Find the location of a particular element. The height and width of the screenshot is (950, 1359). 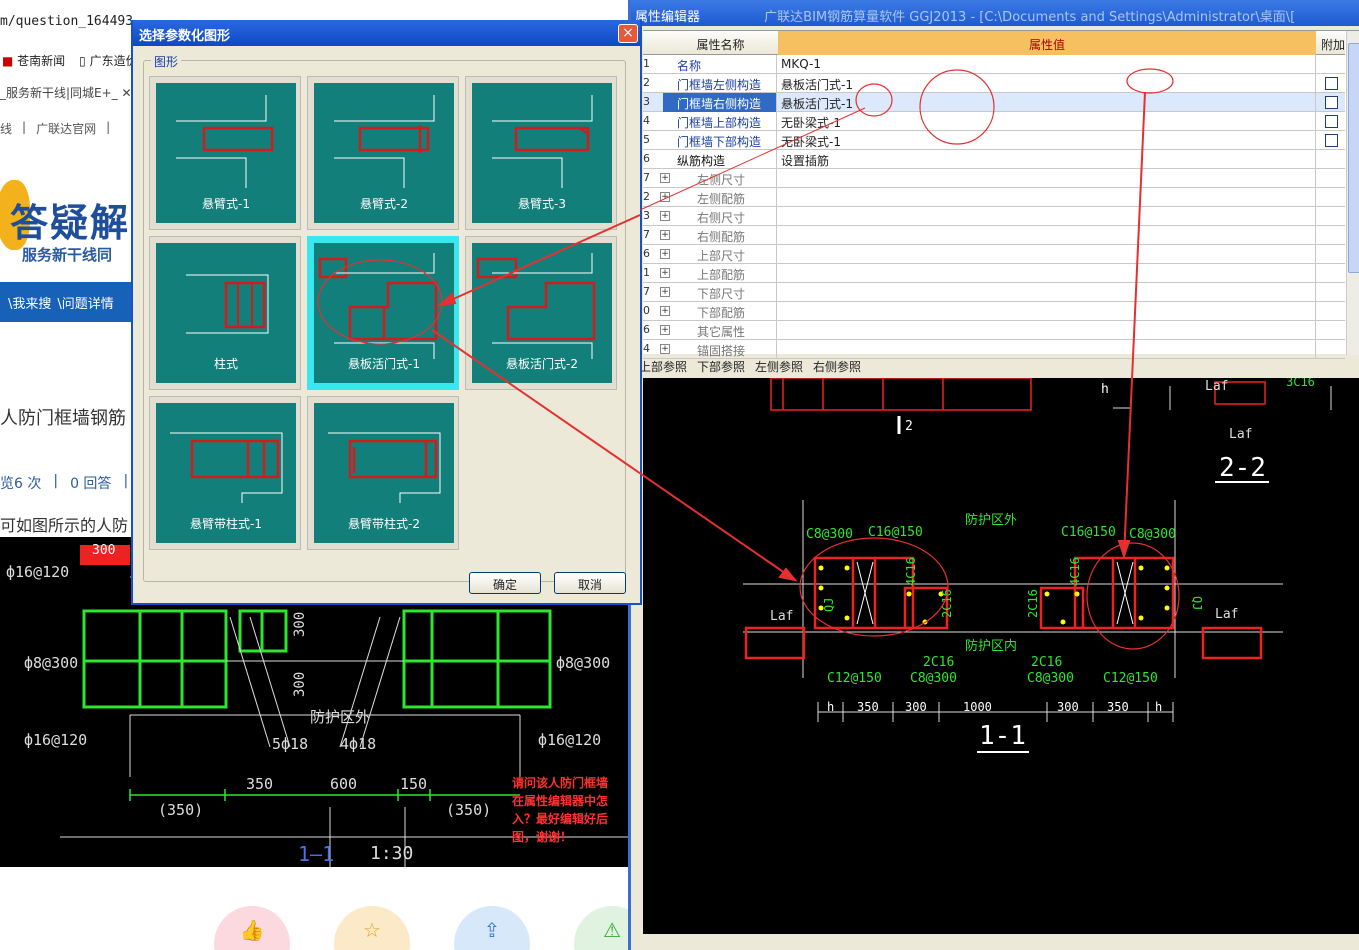

shape-tile: 悬臂式-3 is located at coordinates (541, 153).